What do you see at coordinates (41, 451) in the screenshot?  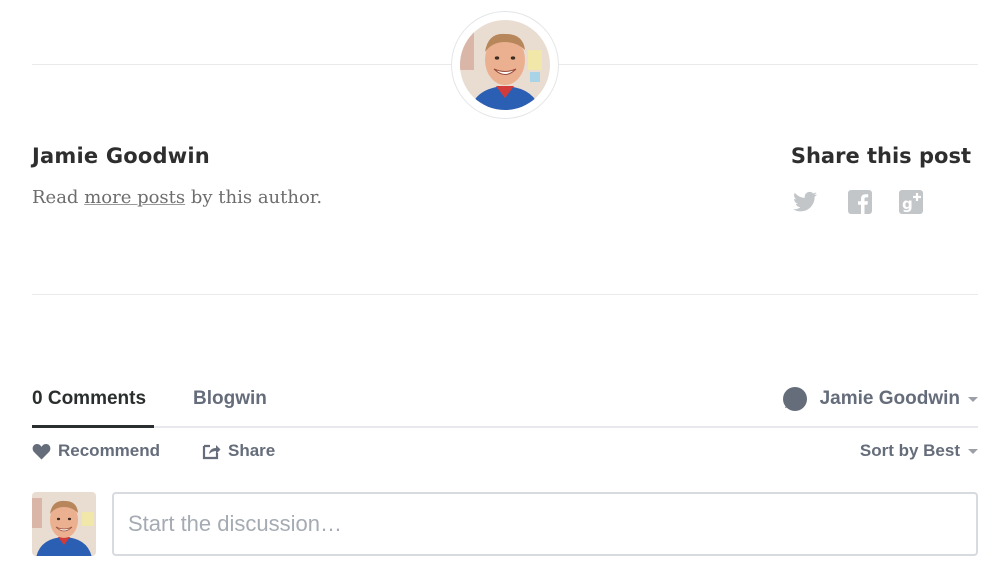 I see `heart-icon` at bounding box center [41, 451].